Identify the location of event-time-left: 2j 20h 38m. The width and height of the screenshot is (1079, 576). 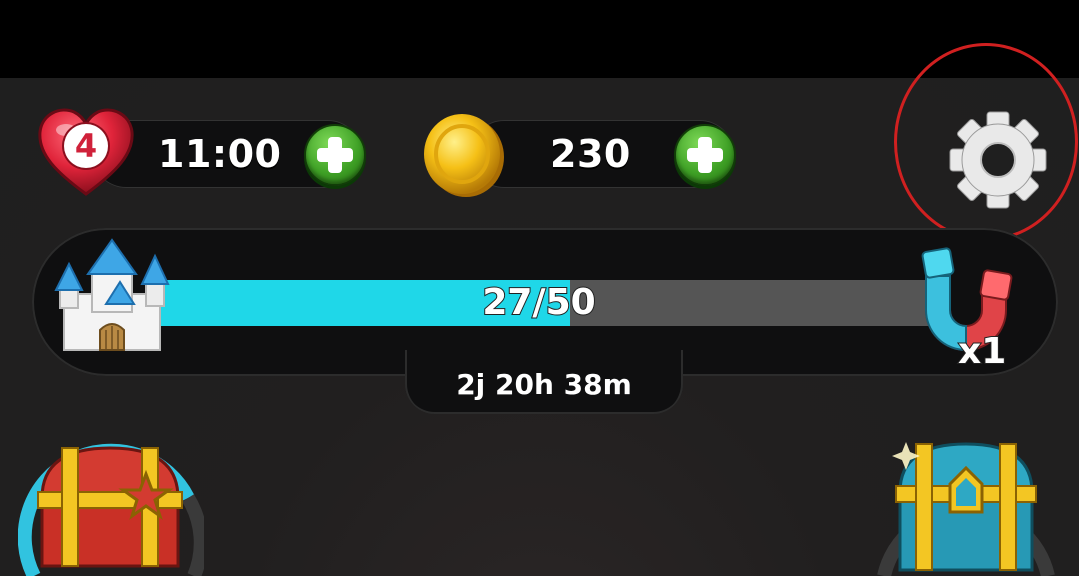
(544, 384).